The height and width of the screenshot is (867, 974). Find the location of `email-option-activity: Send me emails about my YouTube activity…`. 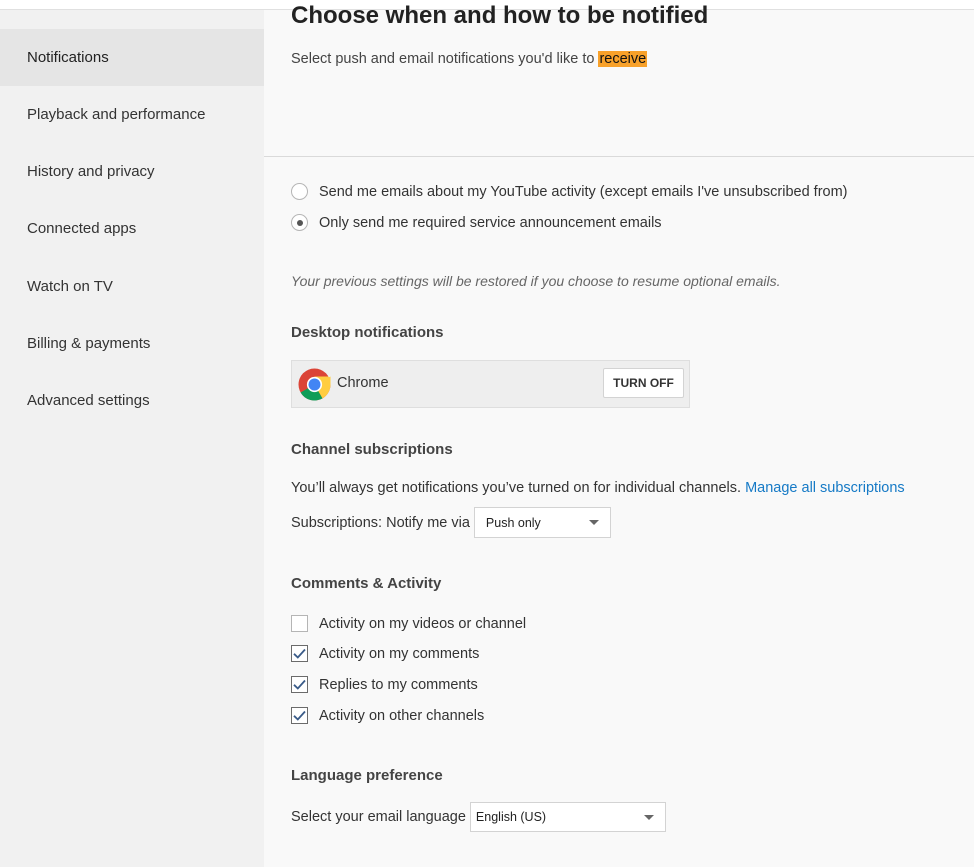

email-option-activity: Send me emails about my YouTube activity… is located at coordinates (569, 191).